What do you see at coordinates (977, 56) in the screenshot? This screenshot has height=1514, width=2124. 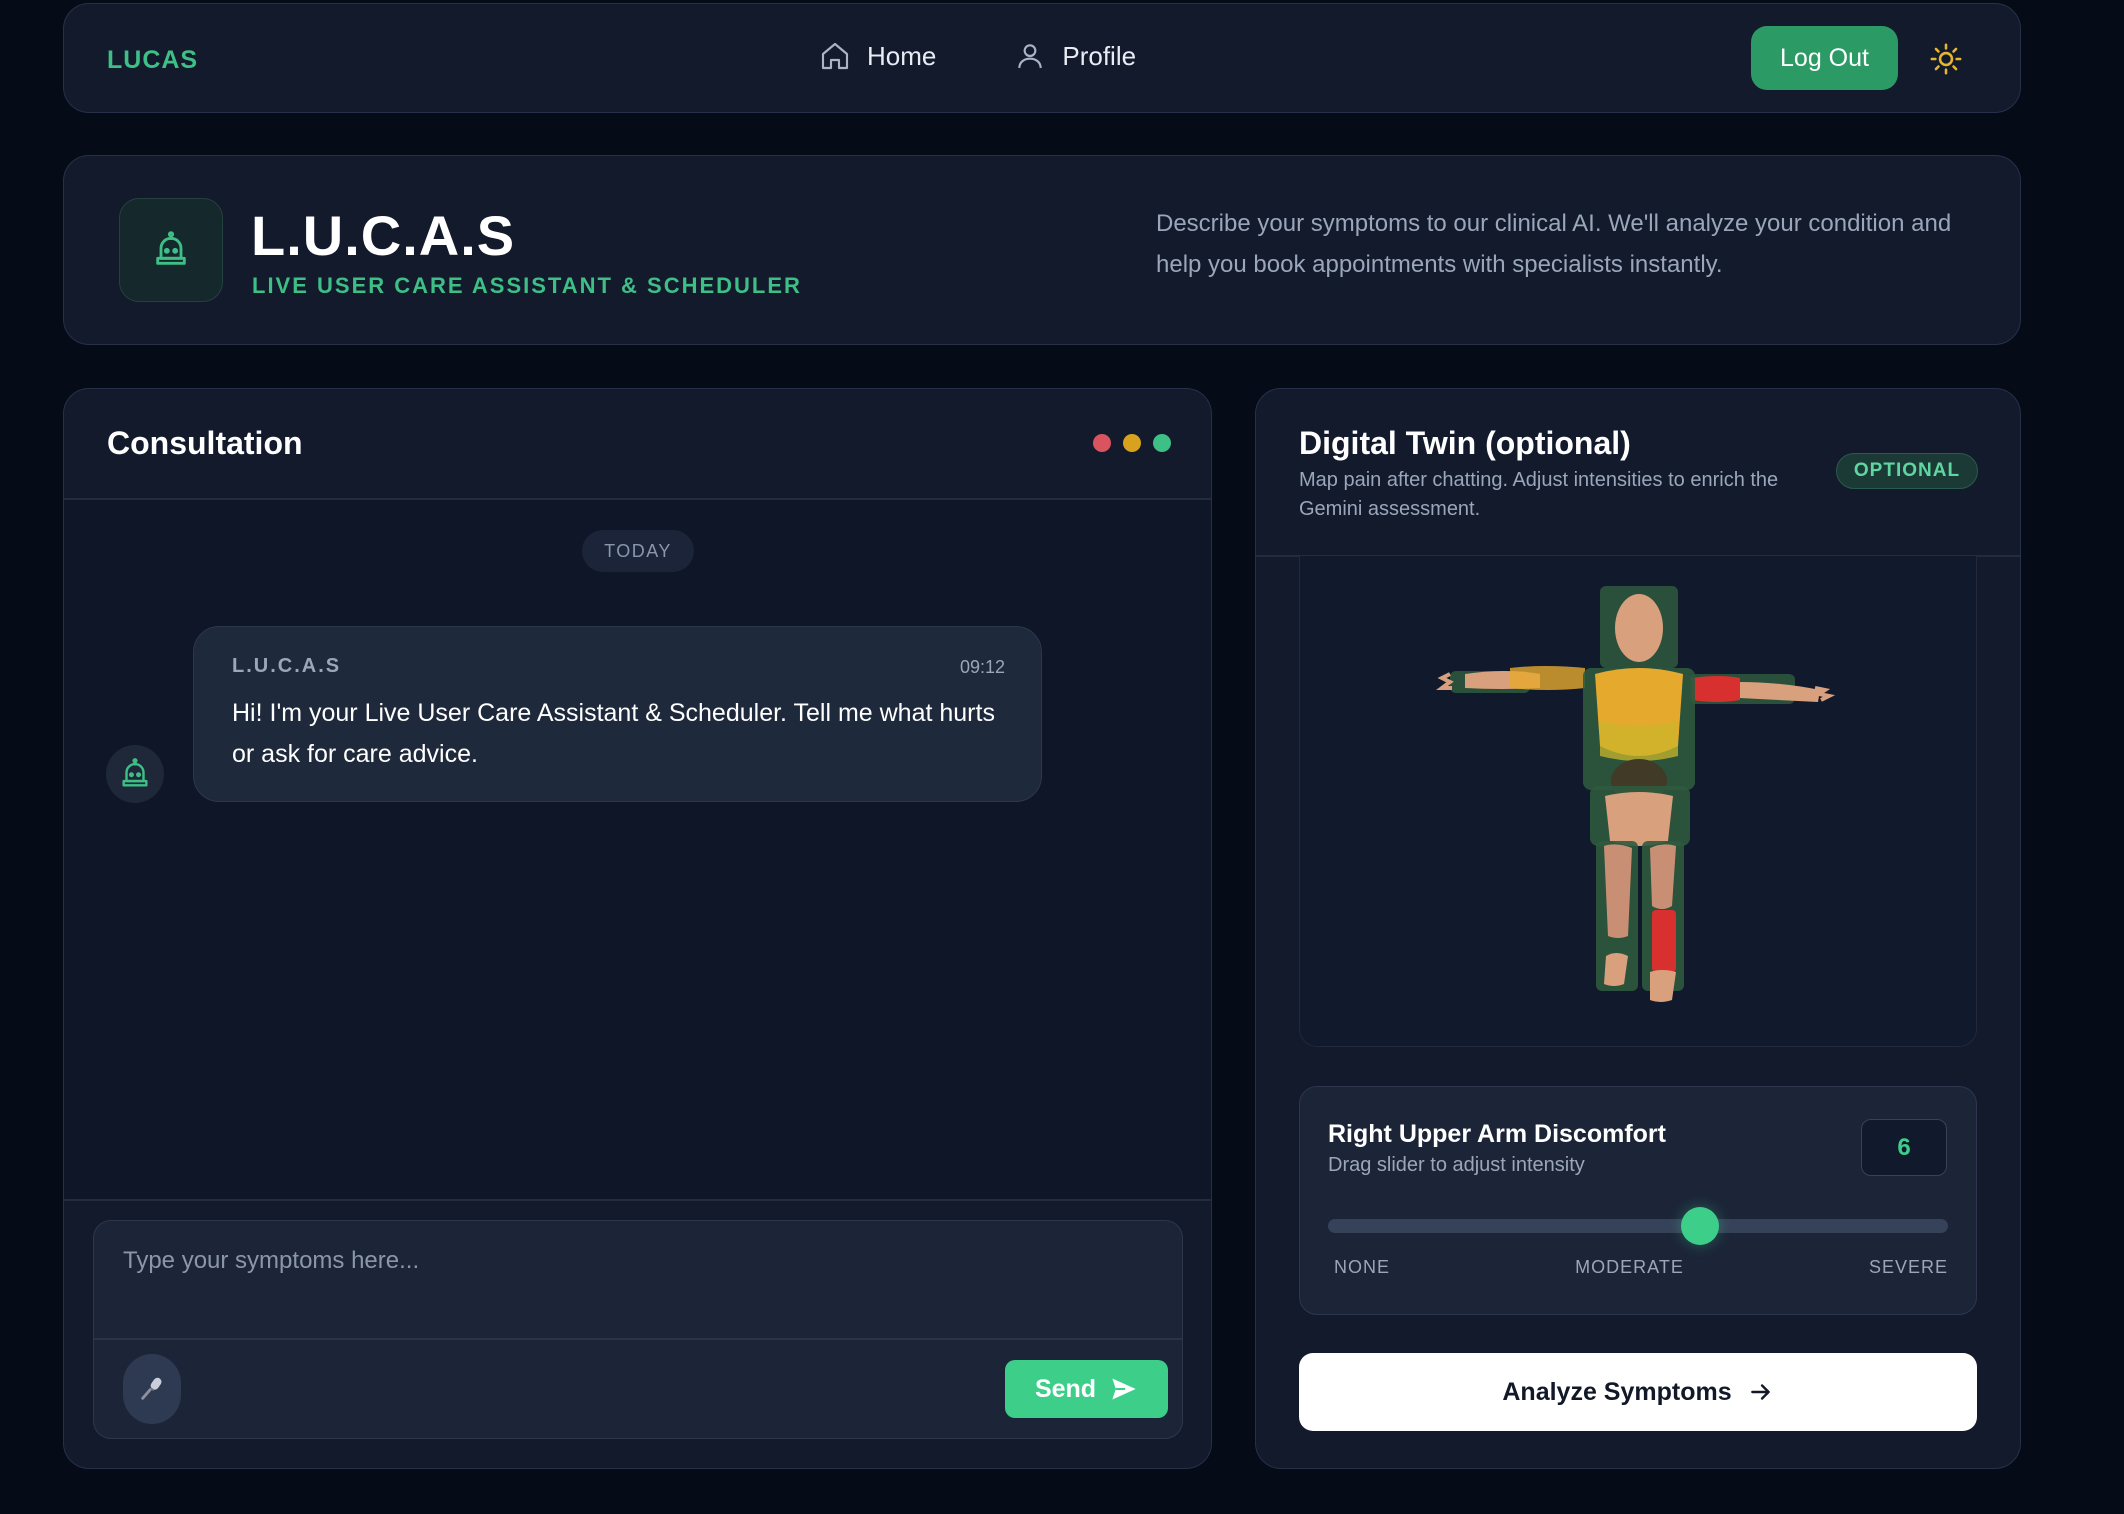 I see `nav-links: Home Profile` at bounding box center [977, 56].